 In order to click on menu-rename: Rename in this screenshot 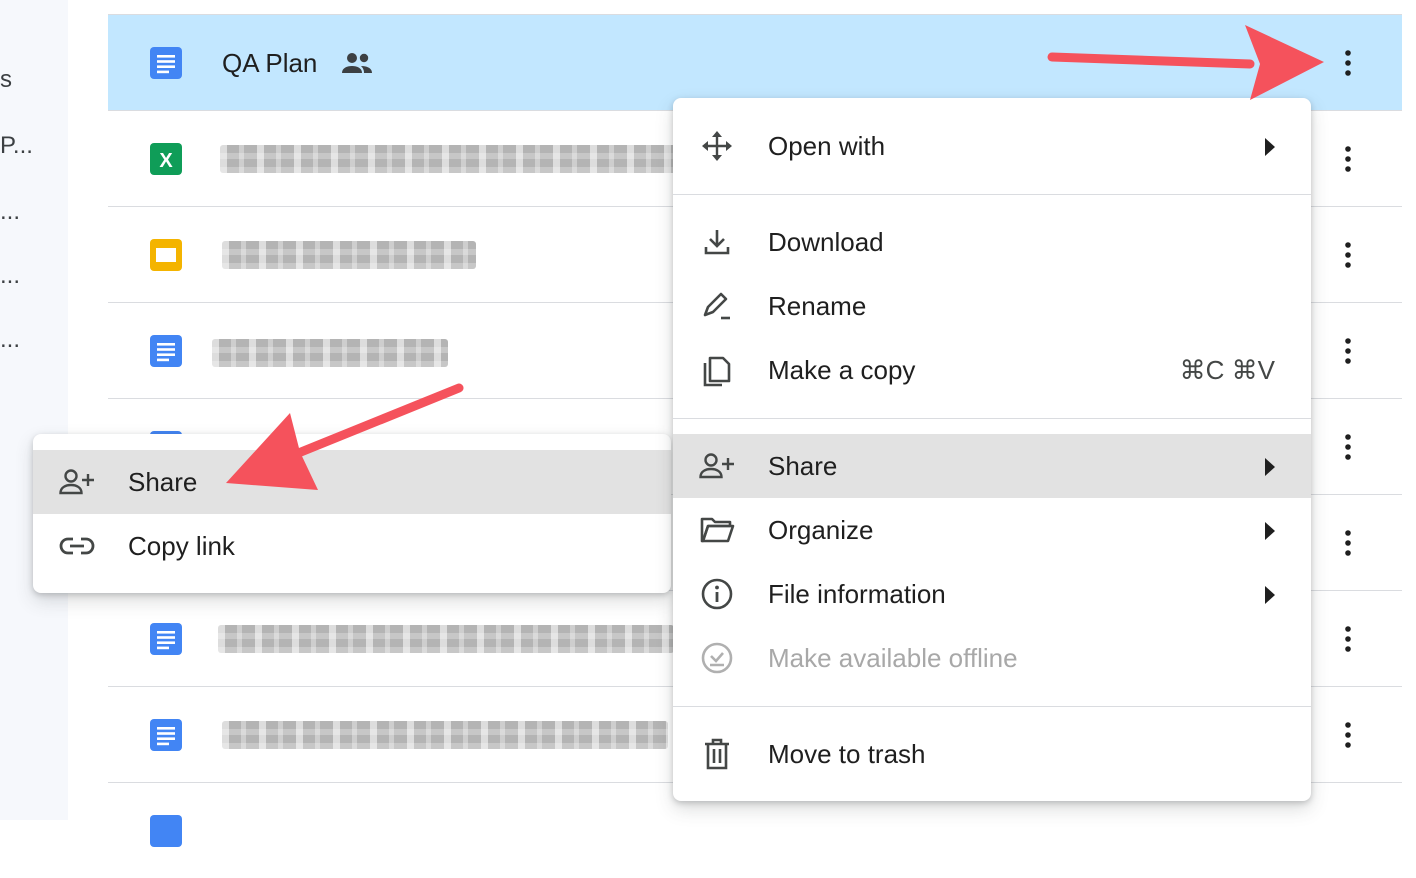, I will do `click(992, 306)`.